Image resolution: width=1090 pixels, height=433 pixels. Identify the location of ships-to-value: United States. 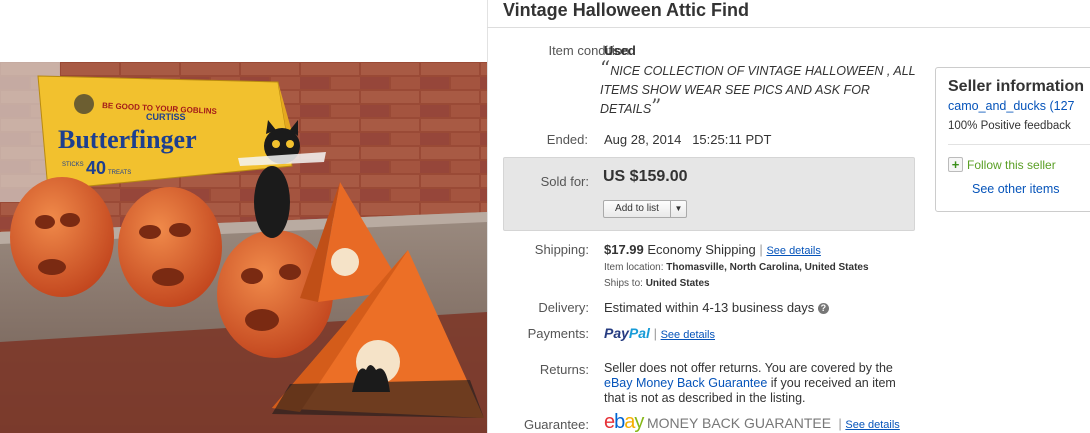
(677, 283).